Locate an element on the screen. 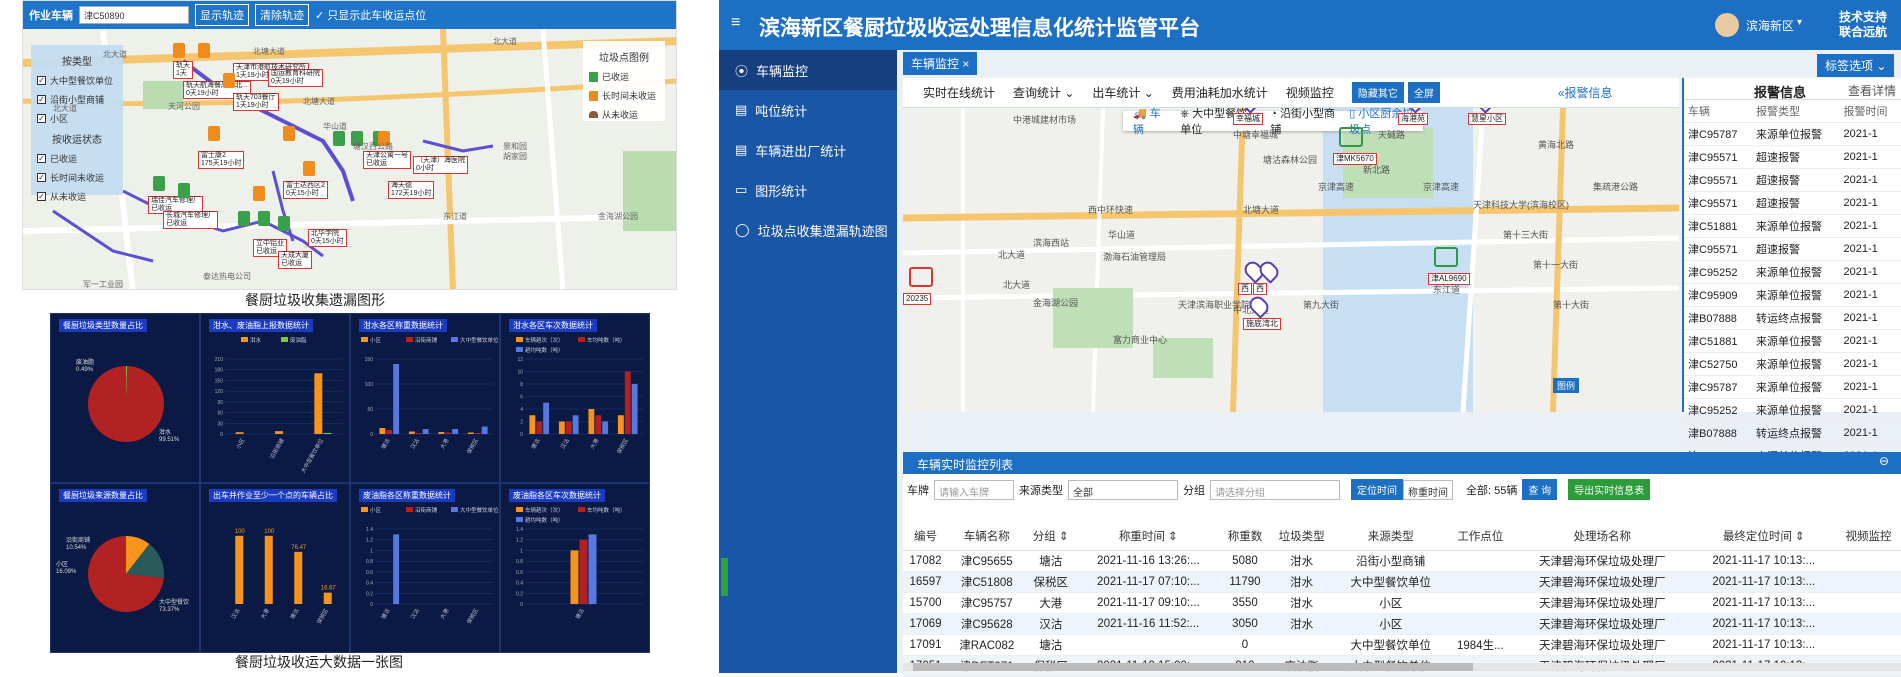 The width and height of the screenshot is (1901, 677). legend-swatch is located at coordinates (519, 339).